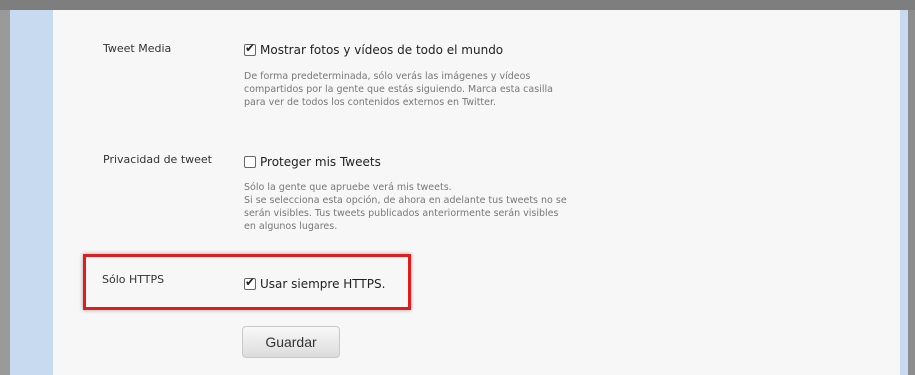  I want to click on privacy-setting-label: Privacidad de tweet, so click(157, 159).